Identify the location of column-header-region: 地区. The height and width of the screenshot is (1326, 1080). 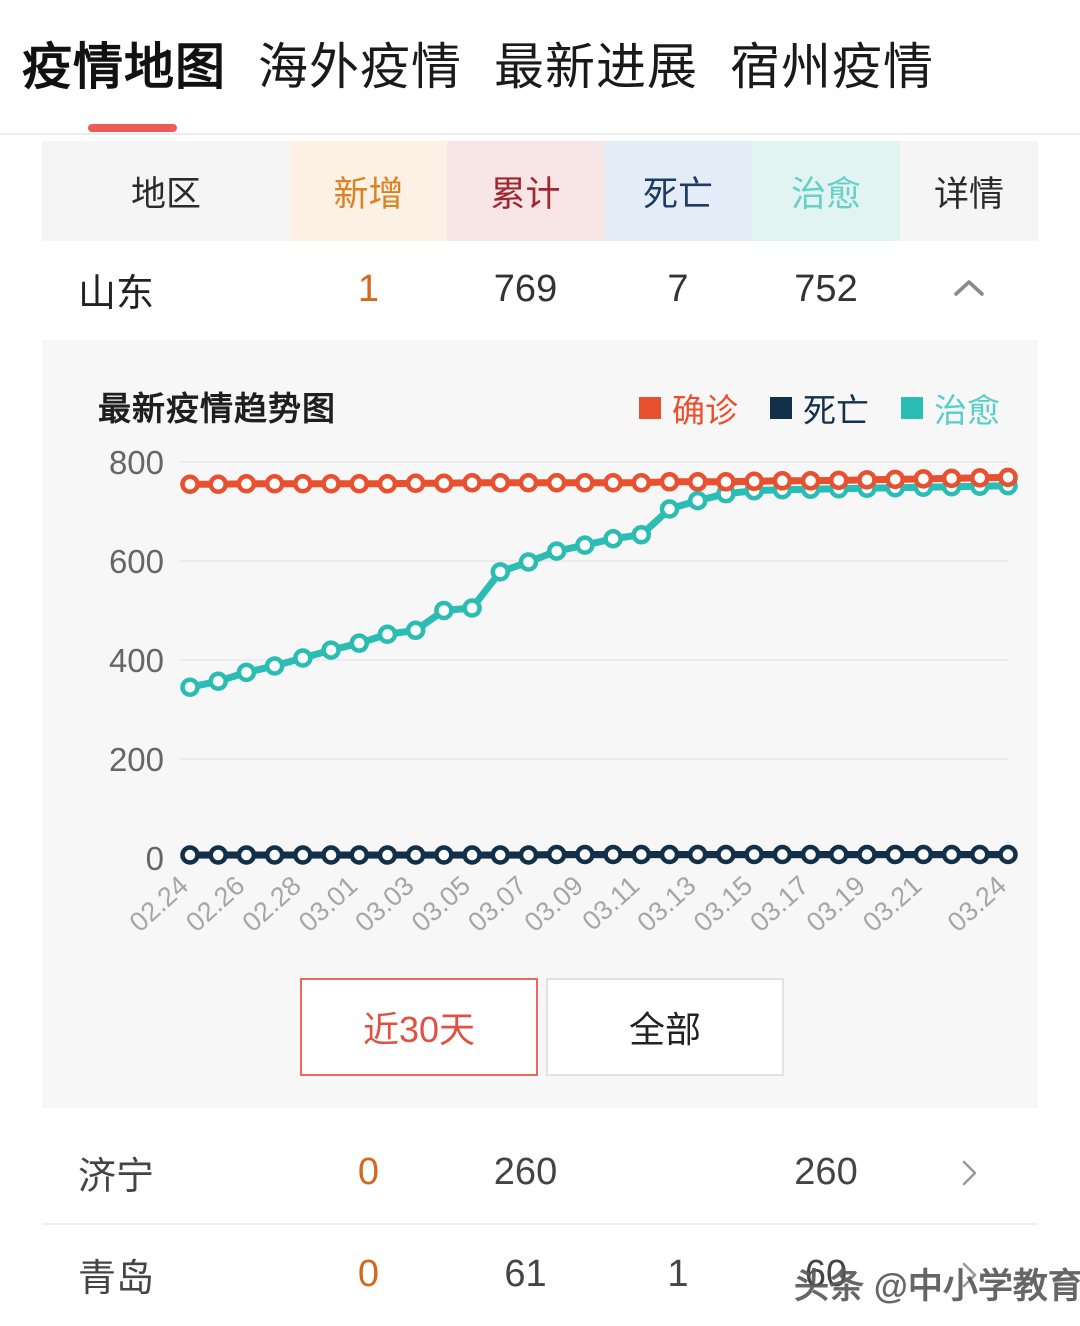
(166, 191).